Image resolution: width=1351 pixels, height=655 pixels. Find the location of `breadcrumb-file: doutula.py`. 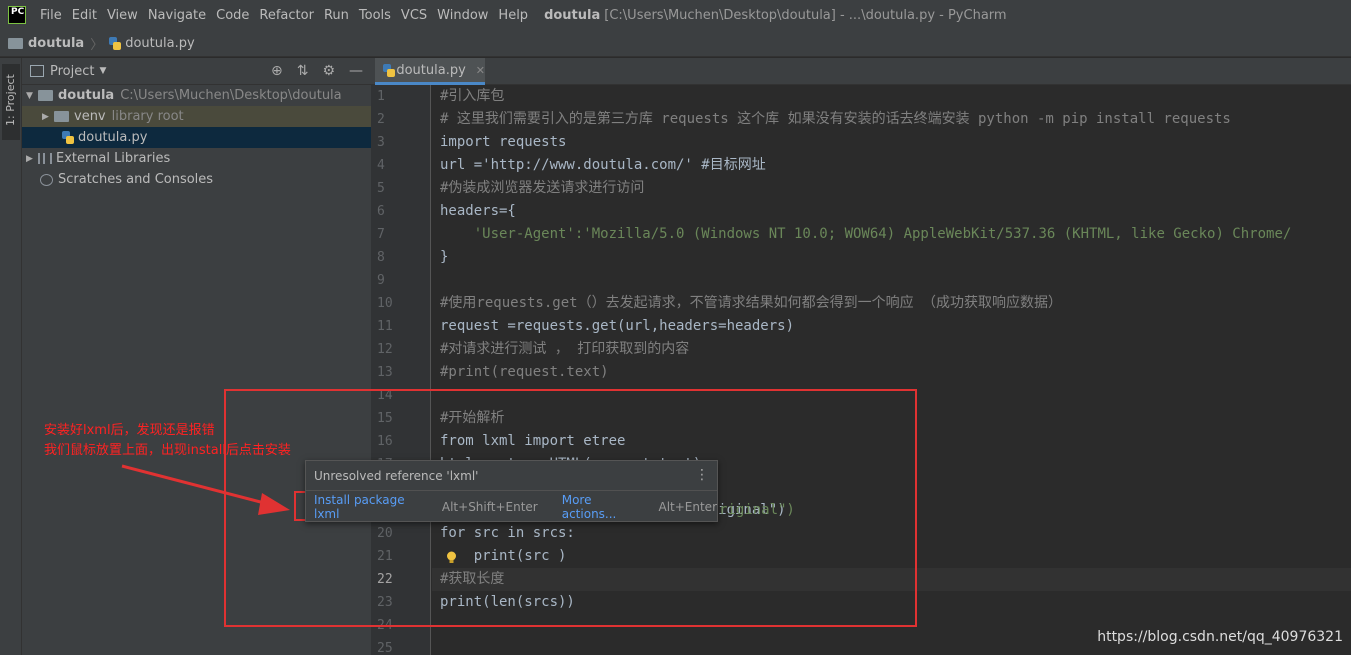

breadcrumb-file: doutula.py is located at coordinates (159, 43).